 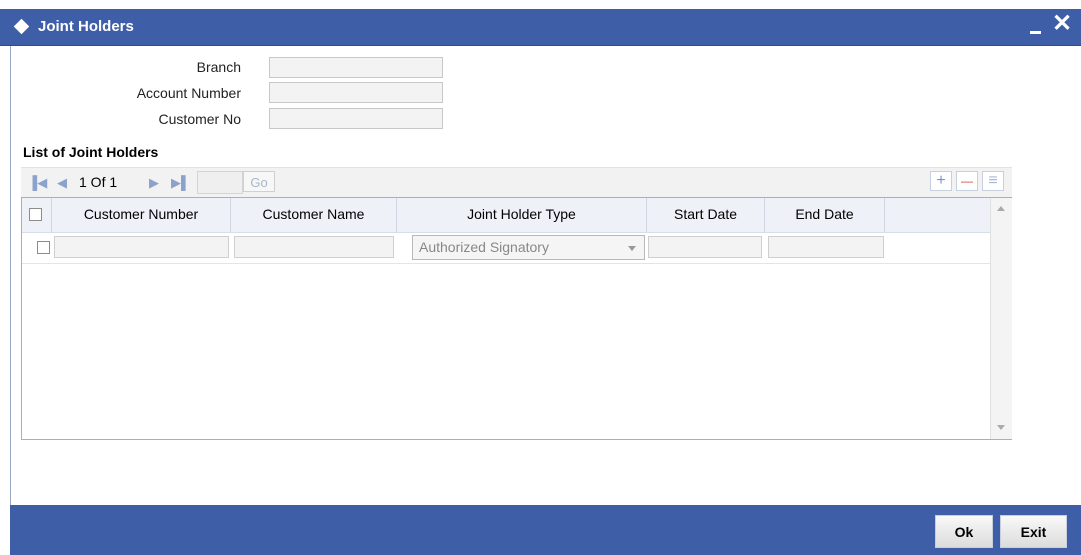 What do you see at coordinates (706, 215) in the screenshot?
I see `header-start-date: Start Date` at bounding box center [706, 215].